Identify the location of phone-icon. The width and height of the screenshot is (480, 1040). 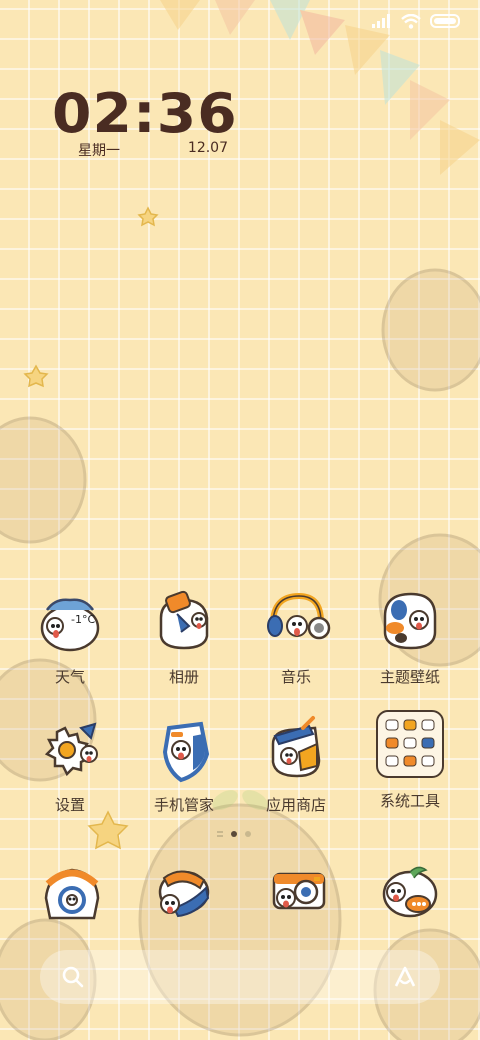
(71, 895).